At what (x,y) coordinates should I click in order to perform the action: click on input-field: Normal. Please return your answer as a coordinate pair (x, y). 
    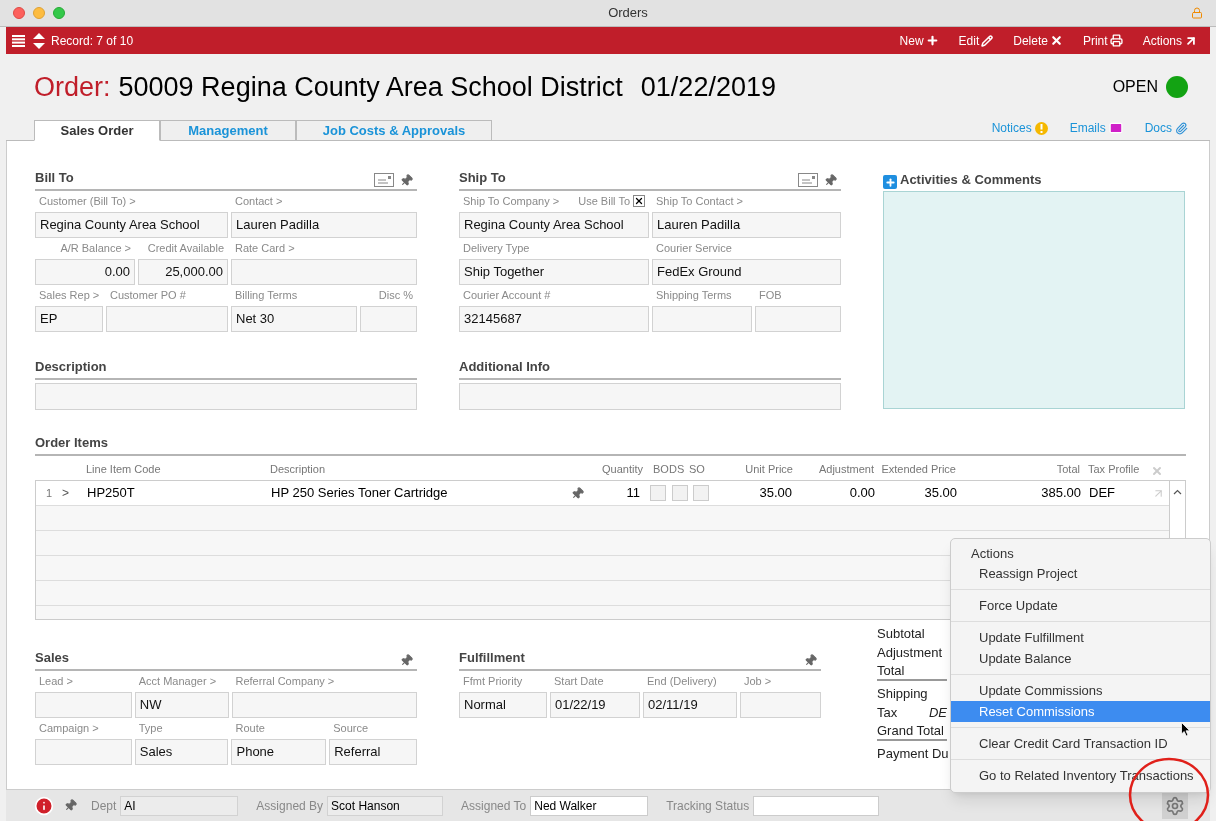
    Looking at the image, I should click on (503, 705).